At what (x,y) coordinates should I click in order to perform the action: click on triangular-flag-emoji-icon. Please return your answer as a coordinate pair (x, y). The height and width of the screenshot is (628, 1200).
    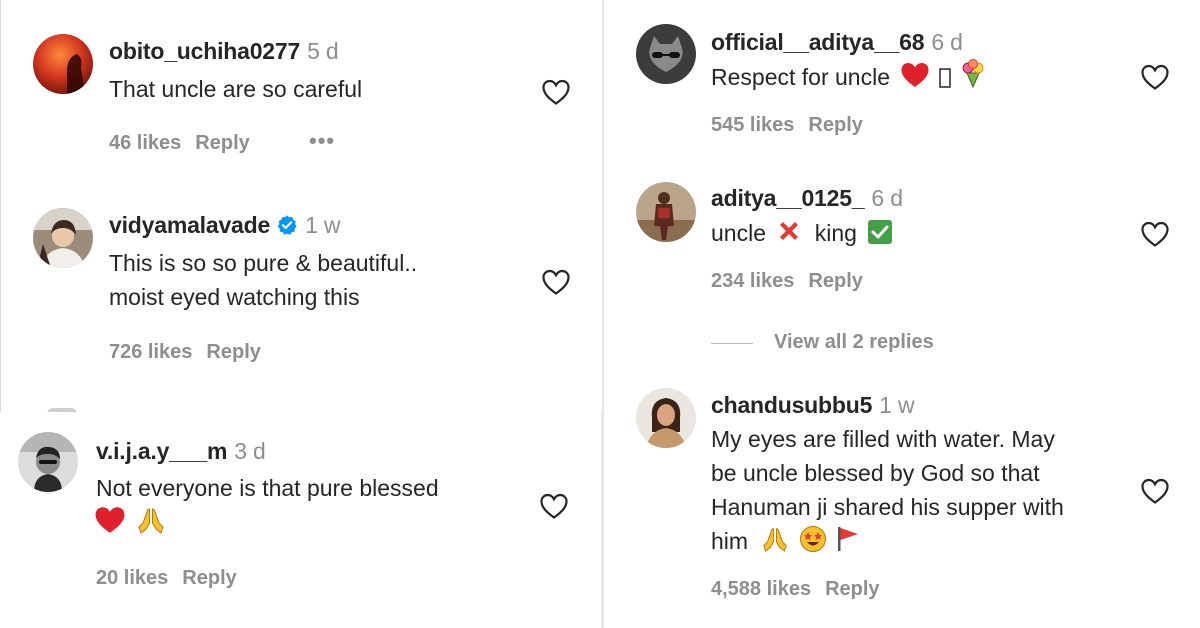
    Looking at the image, I should click on (848, 539).